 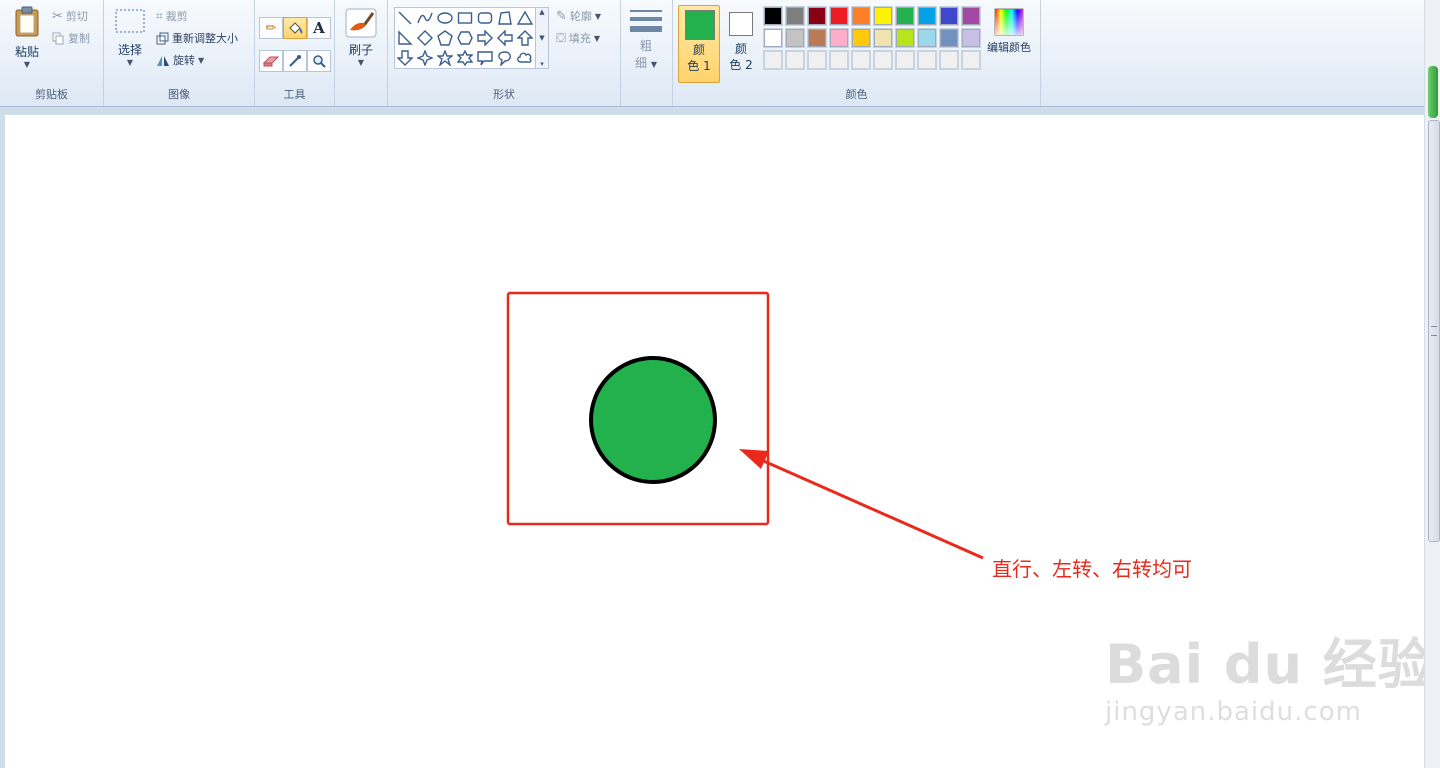 What do you see at coordinates (485, 38) in the screenshot?
I see `right-arrow-shape-icon` at bounding box center [485, 38].